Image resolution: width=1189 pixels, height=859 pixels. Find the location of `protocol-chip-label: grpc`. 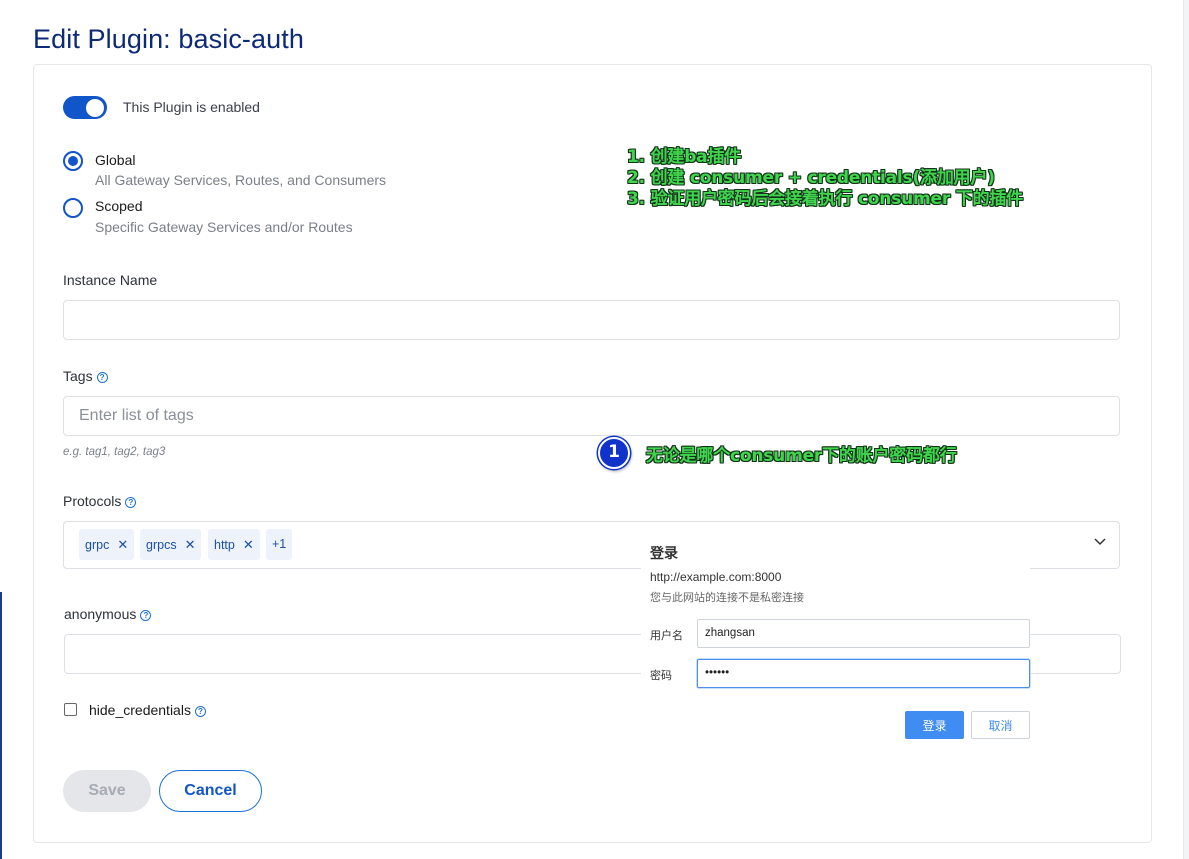

protocol-chip-label: grpc is located at coordinates (97, 545).